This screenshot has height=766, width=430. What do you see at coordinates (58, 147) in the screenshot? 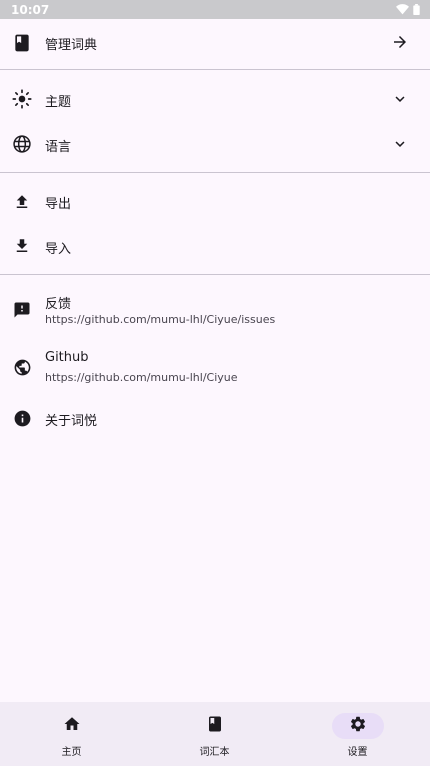
I see `language-label: 语言` at bounding box center [58, 147].